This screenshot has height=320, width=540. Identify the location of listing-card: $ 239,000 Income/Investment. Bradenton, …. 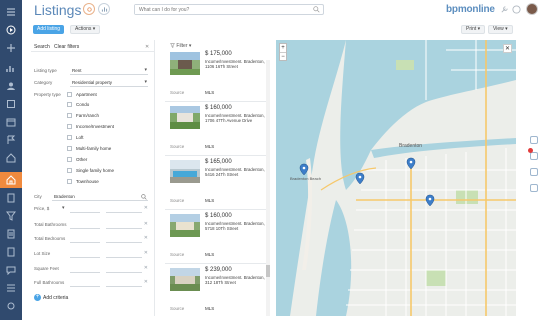
(216, 290).